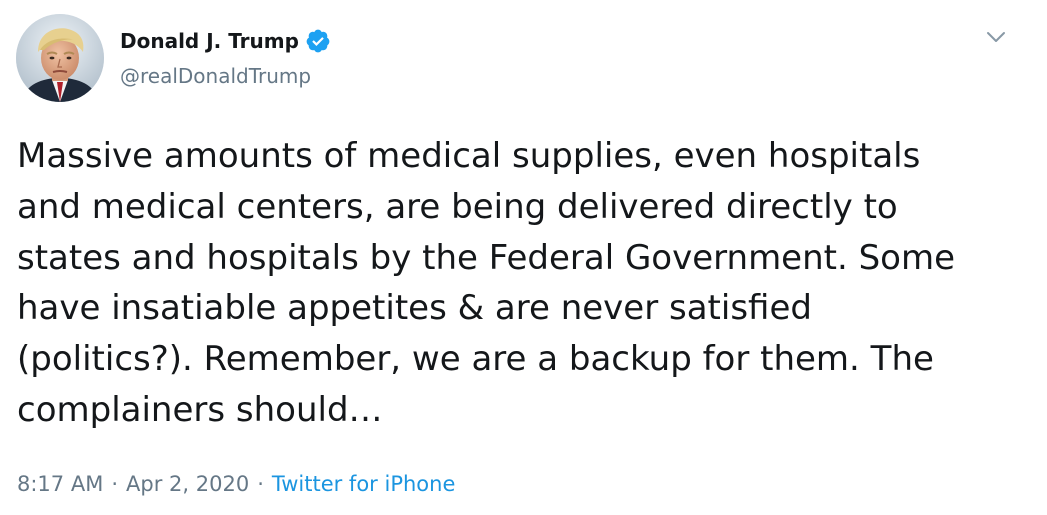  Describe the element at coordinates (318, 41) in the screenshot. I see `verified-badge-icon` at that location.